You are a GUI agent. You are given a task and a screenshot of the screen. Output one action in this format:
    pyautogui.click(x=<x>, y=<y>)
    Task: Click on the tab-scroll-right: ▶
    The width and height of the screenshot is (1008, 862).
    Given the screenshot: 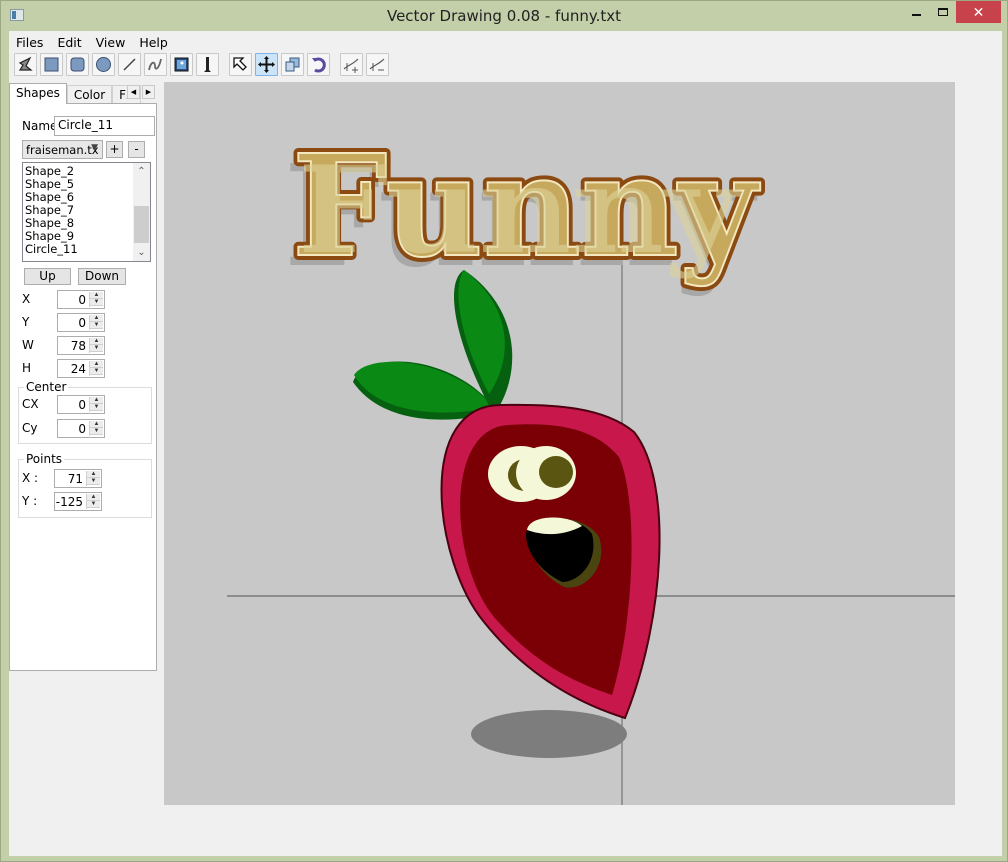 What is the action you would take?
    pyautogui.click(x=148, y=92)
    